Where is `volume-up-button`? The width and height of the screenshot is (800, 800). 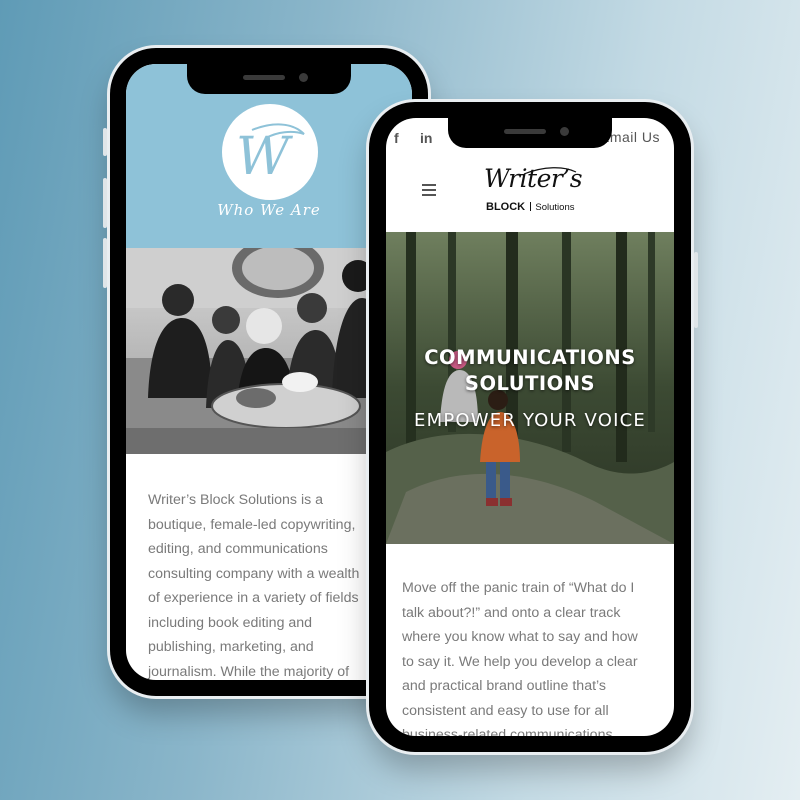
volume-up-button is located at coordinates (105, 203).